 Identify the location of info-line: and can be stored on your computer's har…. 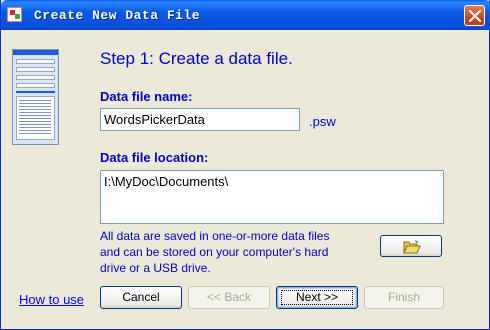
(214, 252).